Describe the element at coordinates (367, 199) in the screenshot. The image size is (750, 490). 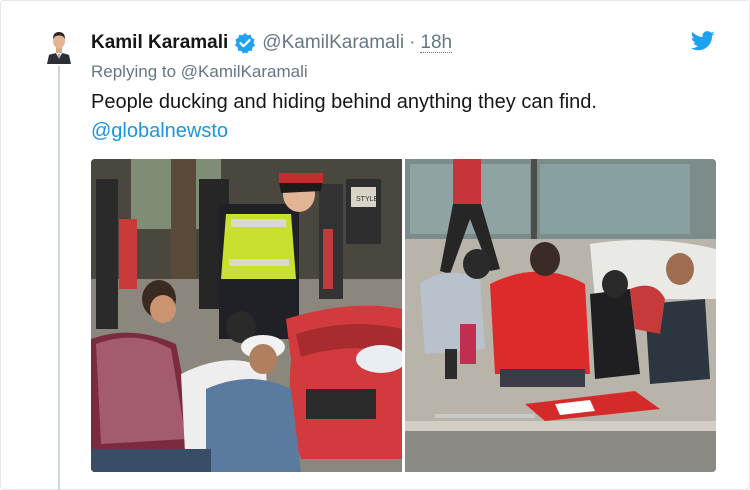
I see `store-sign: STYLE` at that location.